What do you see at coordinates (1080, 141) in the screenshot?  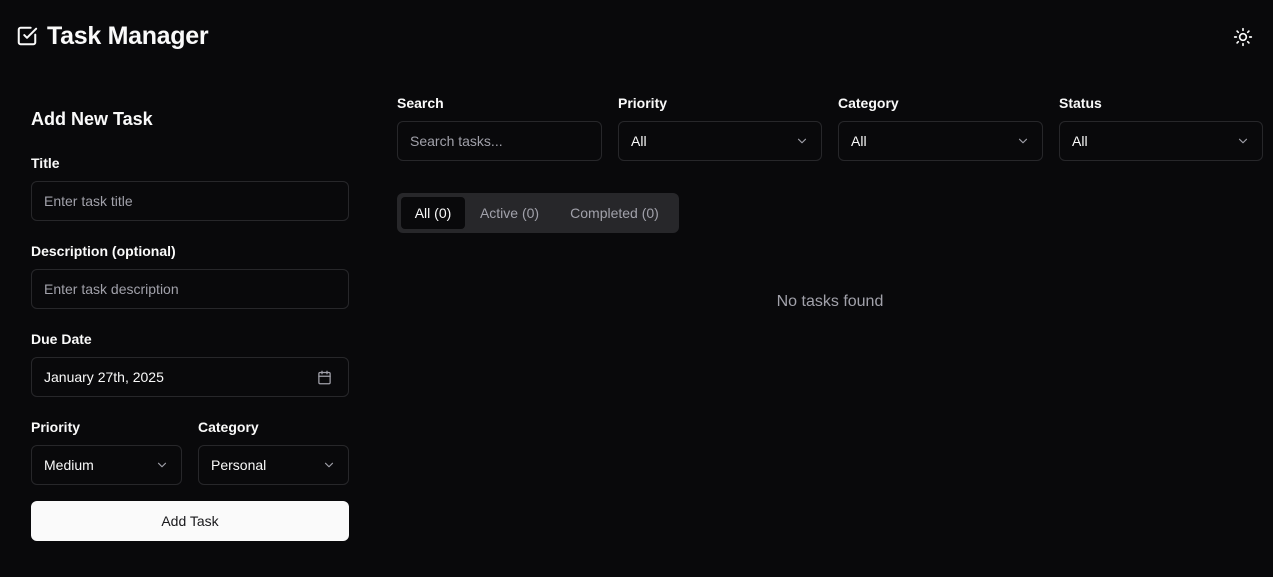 I see `status-filter-value: All` at bounding box center [1080, 141].